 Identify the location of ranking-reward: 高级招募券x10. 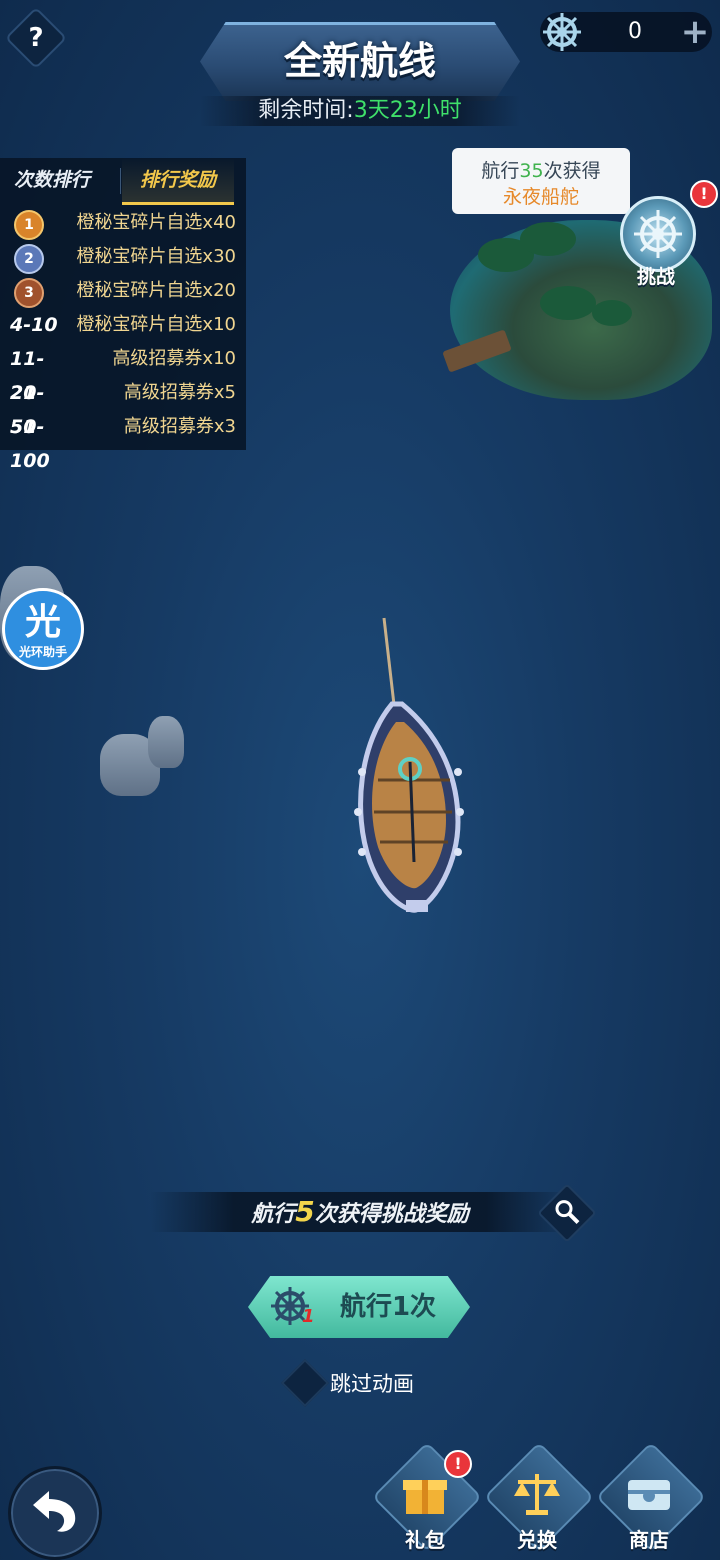
(174, 358).